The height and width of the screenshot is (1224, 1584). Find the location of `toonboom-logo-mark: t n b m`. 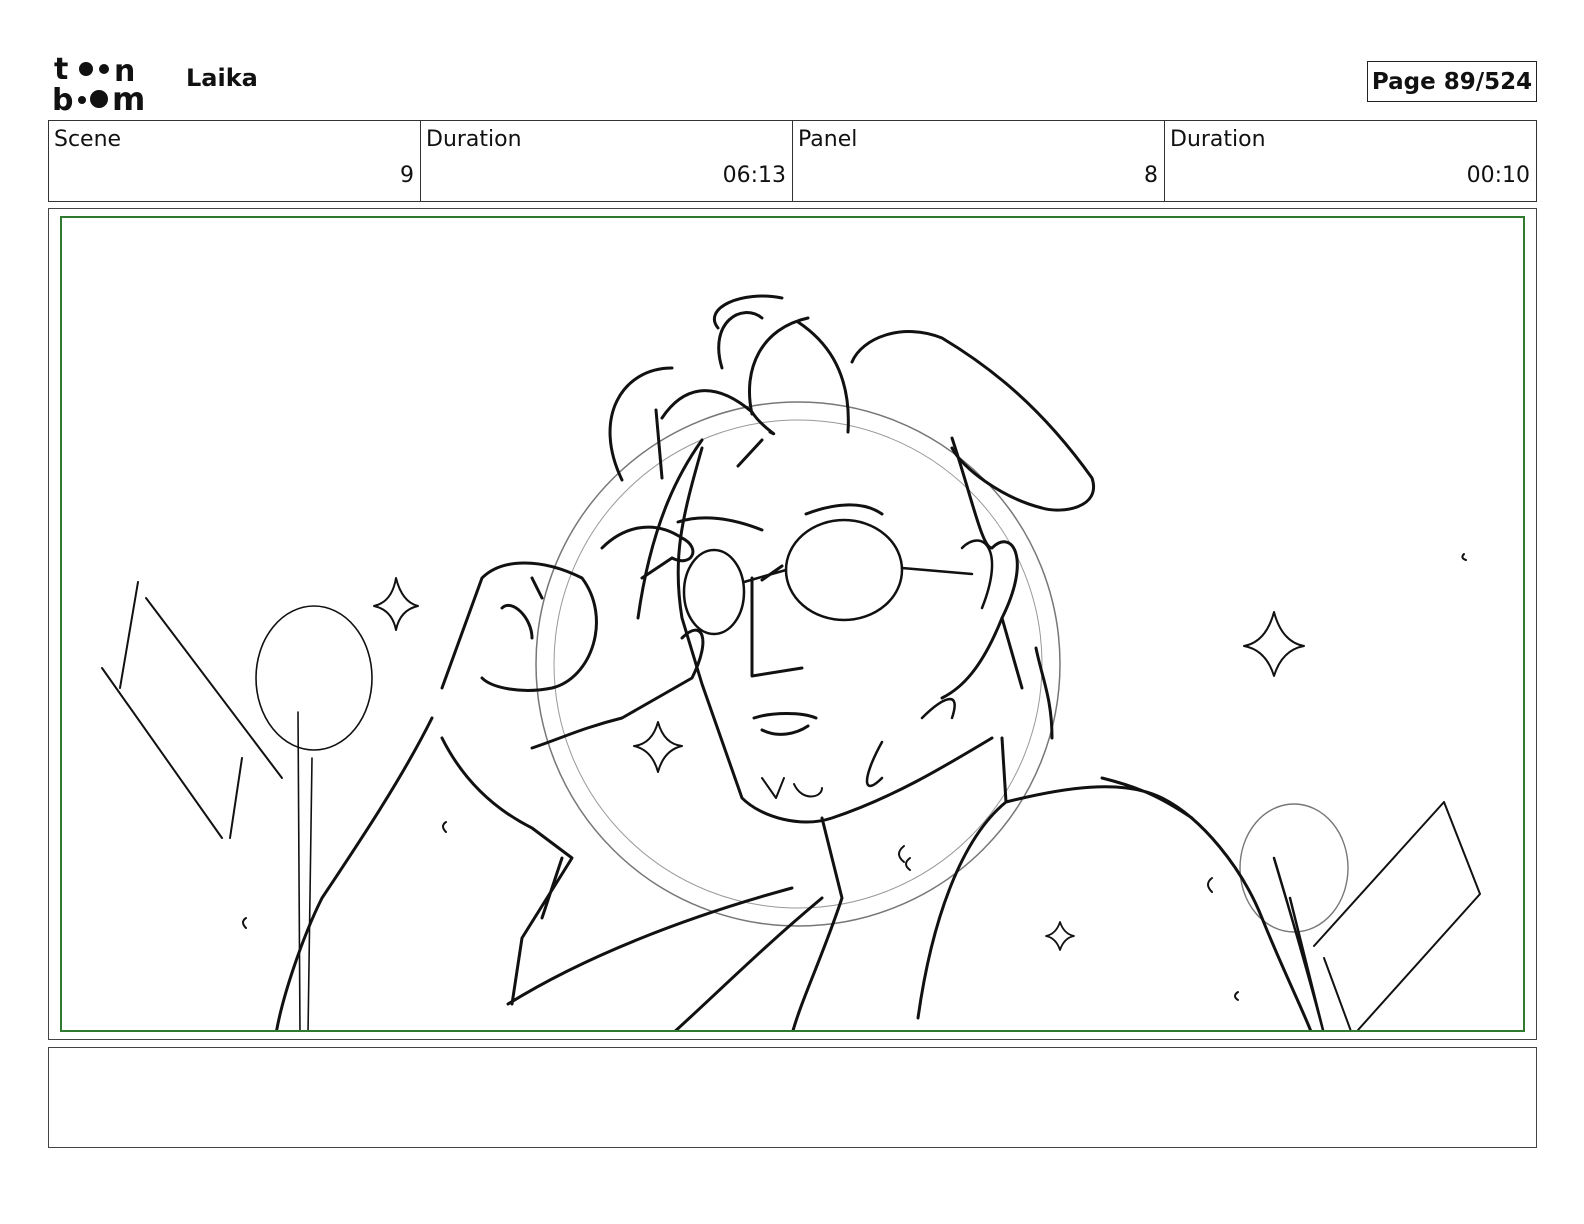

toonboom-logo-mark: t n b m is located at coordinates (98, 82).